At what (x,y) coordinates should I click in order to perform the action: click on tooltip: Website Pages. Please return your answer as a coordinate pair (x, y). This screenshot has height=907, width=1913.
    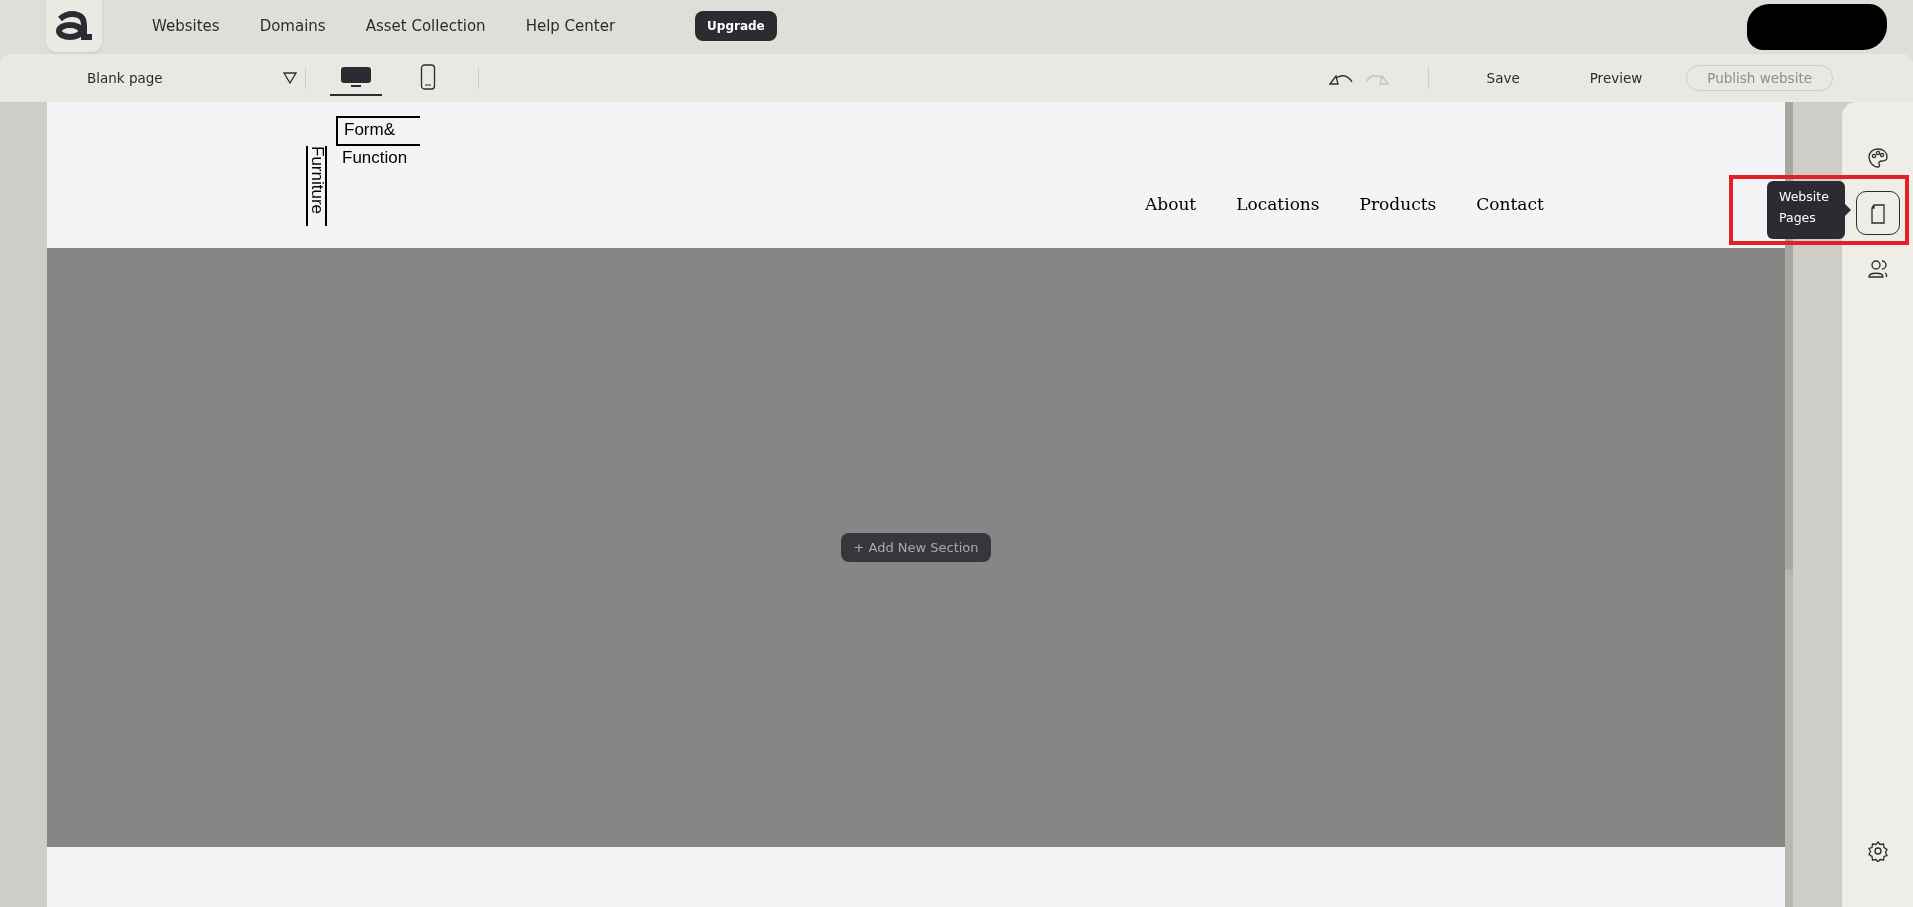
    Looking at the image, I should click on (1806, 210).